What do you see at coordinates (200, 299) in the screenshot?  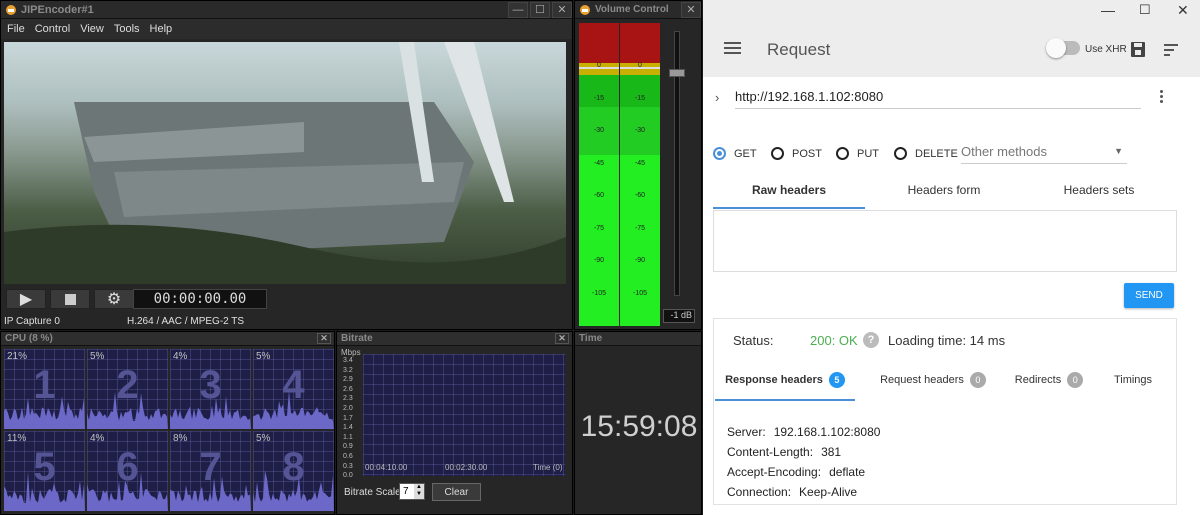 I see `timecode-display: 00:00:00.00` at bounding box center [200, 299].